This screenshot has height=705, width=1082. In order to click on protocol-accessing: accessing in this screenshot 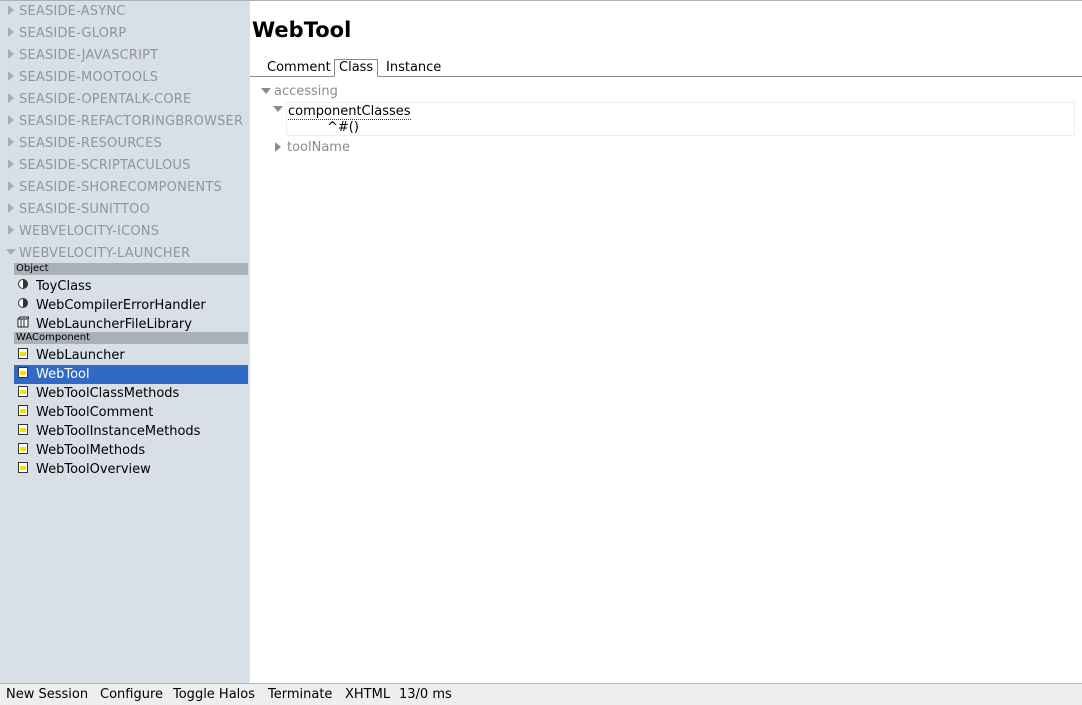, I will do `click(361, 92)`.